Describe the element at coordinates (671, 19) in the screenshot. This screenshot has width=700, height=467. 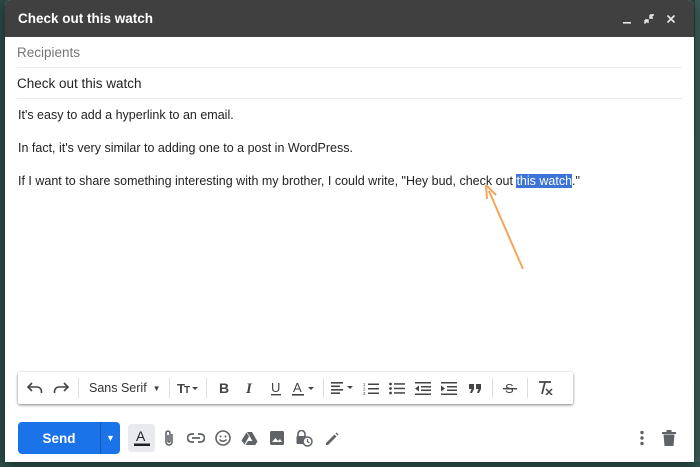
I see `close-icon` at that location.